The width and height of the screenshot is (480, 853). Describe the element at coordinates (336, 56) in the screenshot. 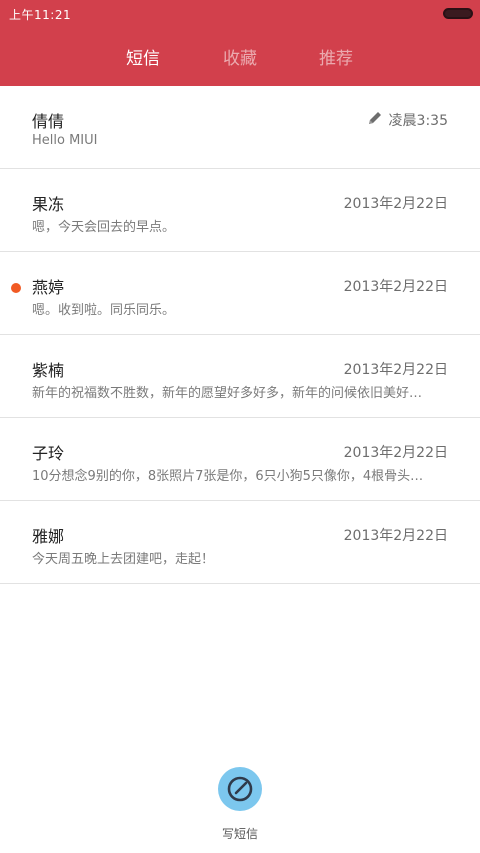

I see `tab-recommend: 推荐` at that location.